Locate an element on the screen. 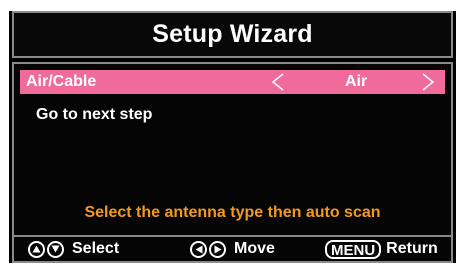 This screenshot has height=265, width=467. left-button-icon is located at coordinates (198, 249).